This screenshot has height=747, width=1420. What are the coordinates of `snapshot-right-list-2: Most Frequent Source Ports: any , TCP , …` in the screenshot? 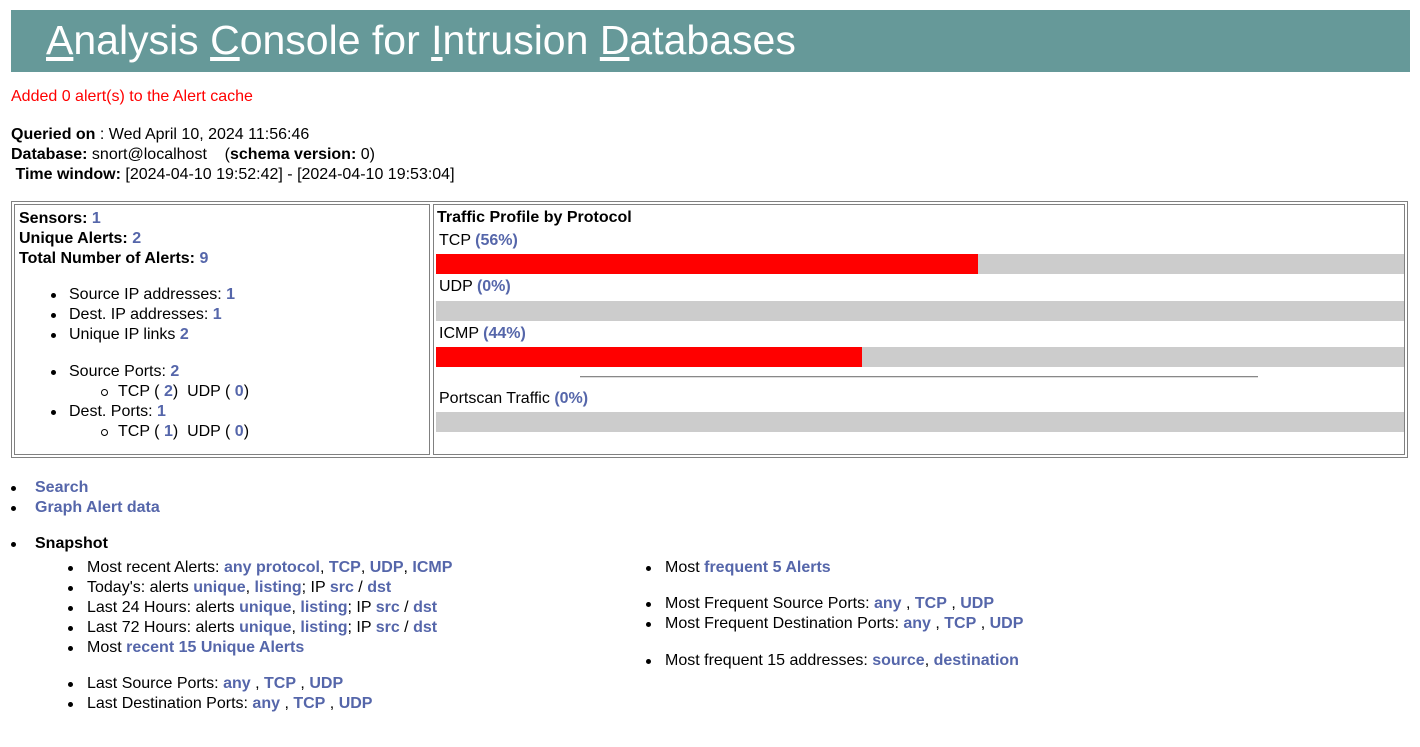 It's located at (835, 614).